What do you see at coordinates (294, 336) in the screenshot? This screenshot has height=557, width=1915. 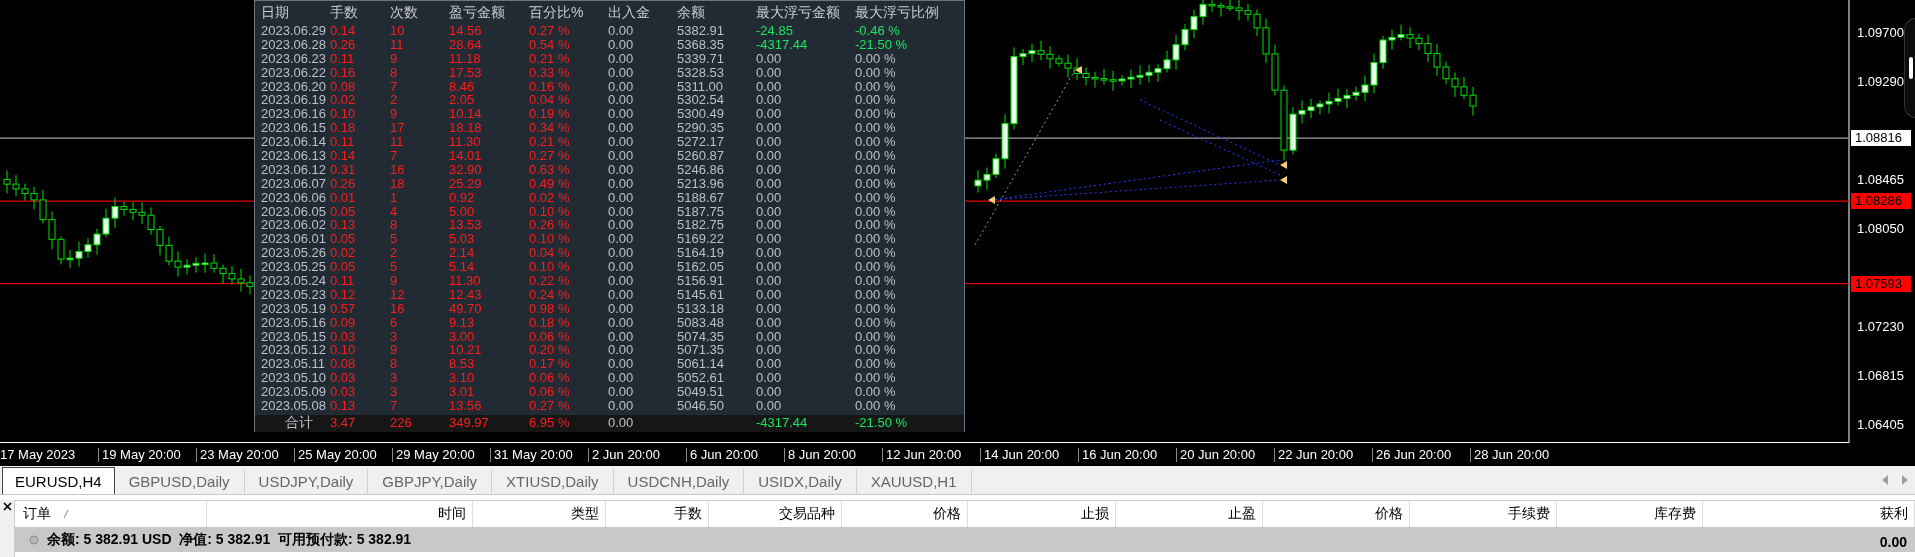 I see `table-cell-text: 2023.05.15` at bounding box center [294, 336].